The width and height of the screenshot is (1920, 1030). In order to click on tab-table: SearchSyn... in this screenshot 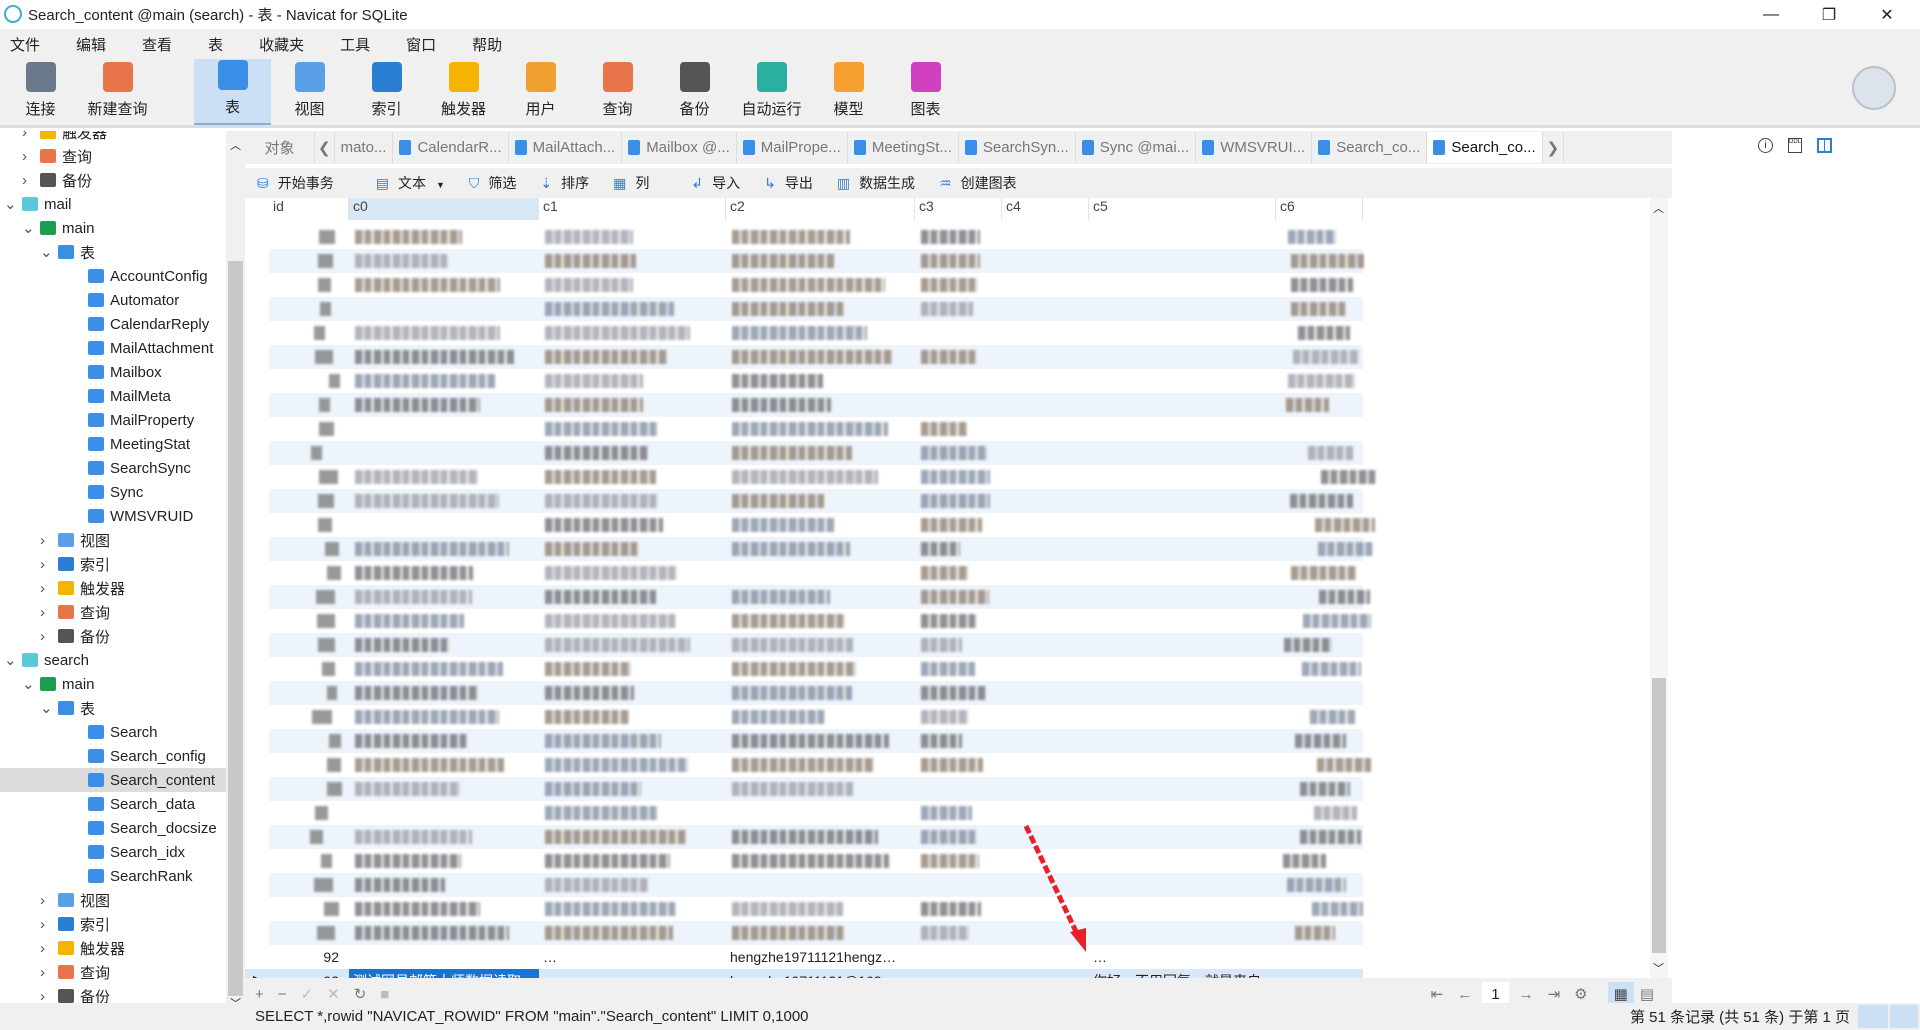, I will do `click(1017, 147)`.